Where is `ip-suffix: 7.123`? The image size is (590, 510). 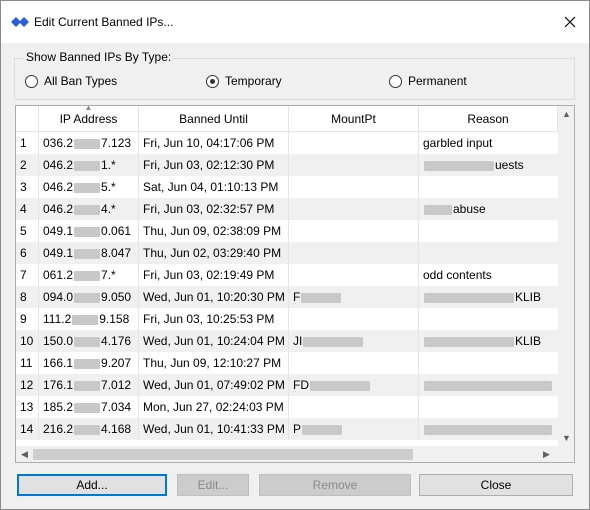
ip-suffix: 7.123 is located at coordinates (116, 143).